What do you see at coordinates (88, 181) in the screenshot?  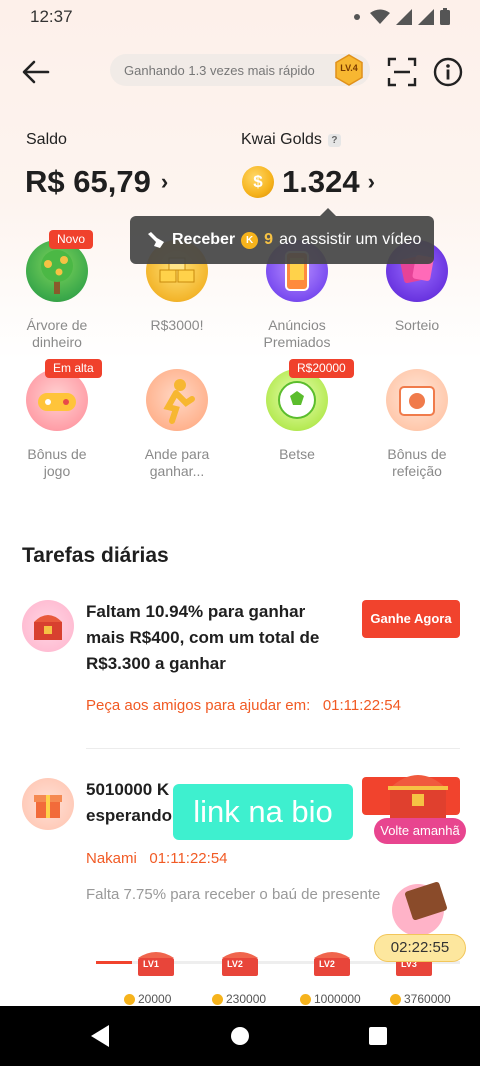 I see `saldo-amount: R$ 65,79` at bounding box center [88, 181].